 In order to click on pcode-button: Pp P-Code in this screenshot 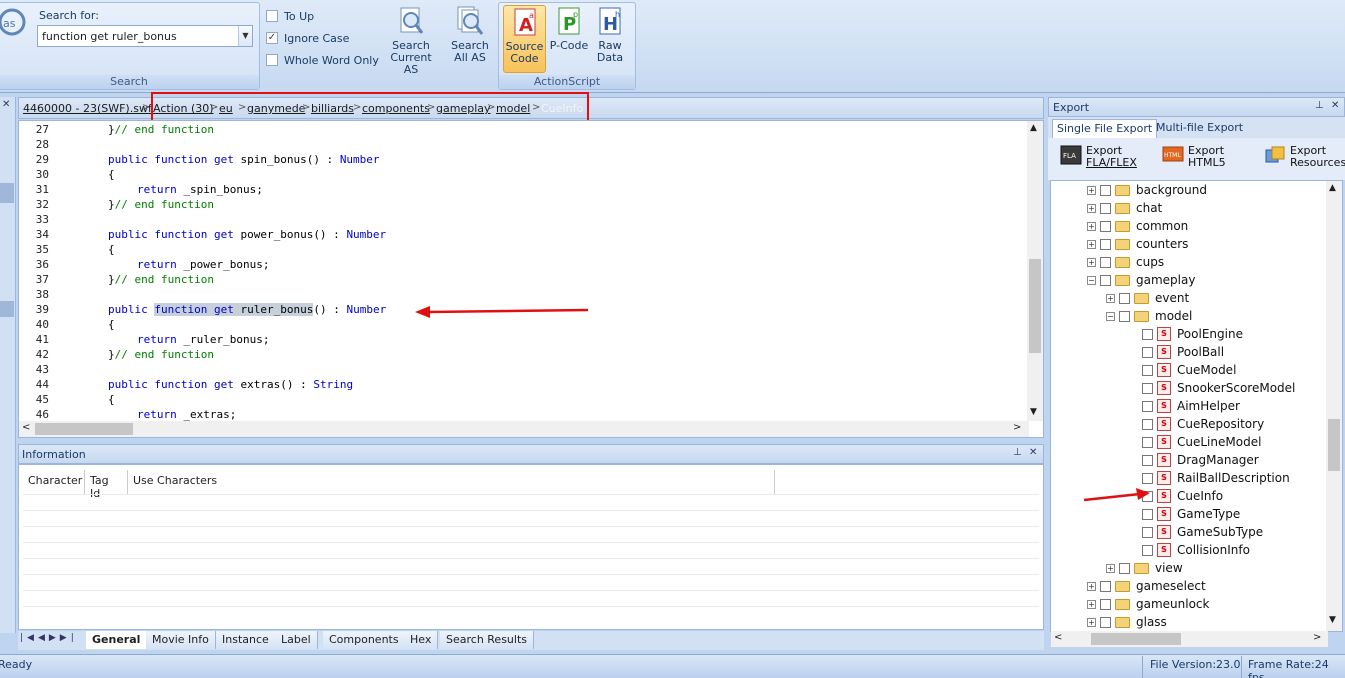, I will do `click(569, 29)`.